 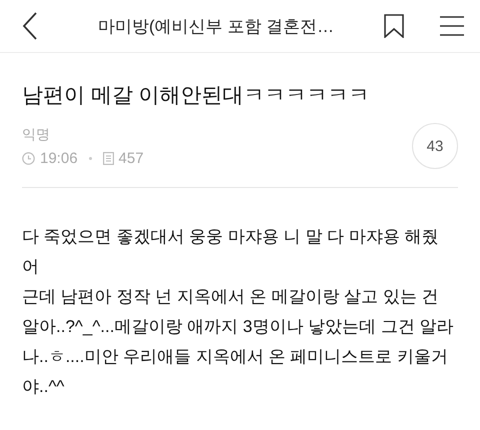 What do you see at coordinates (28, 158) in the screenshot?
I see `clock-icon` at bounding box center [28, 158].